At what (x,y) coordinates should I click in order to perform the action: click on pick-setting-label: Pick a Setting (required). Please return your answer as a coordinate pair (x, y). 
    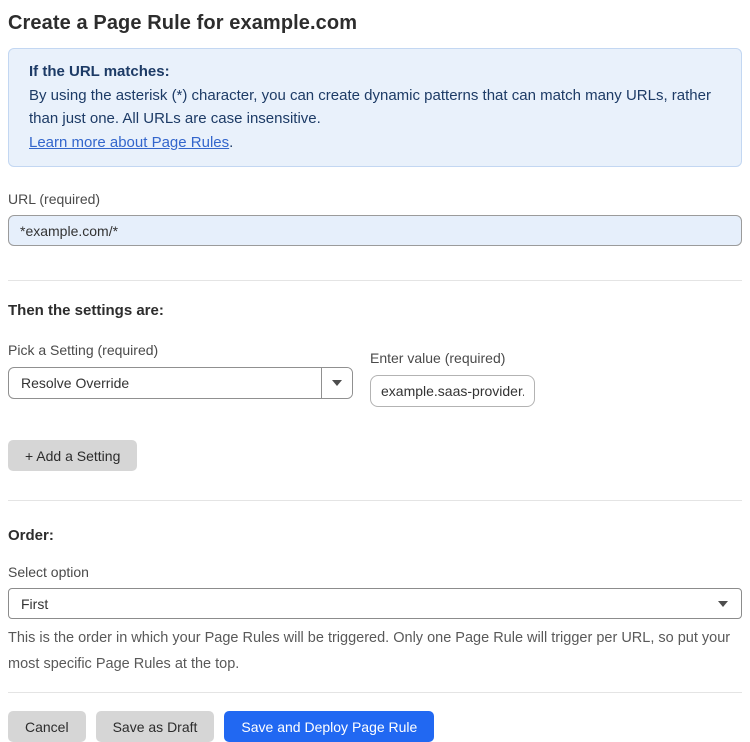
    Looking at the image, I should click on (83, 350).